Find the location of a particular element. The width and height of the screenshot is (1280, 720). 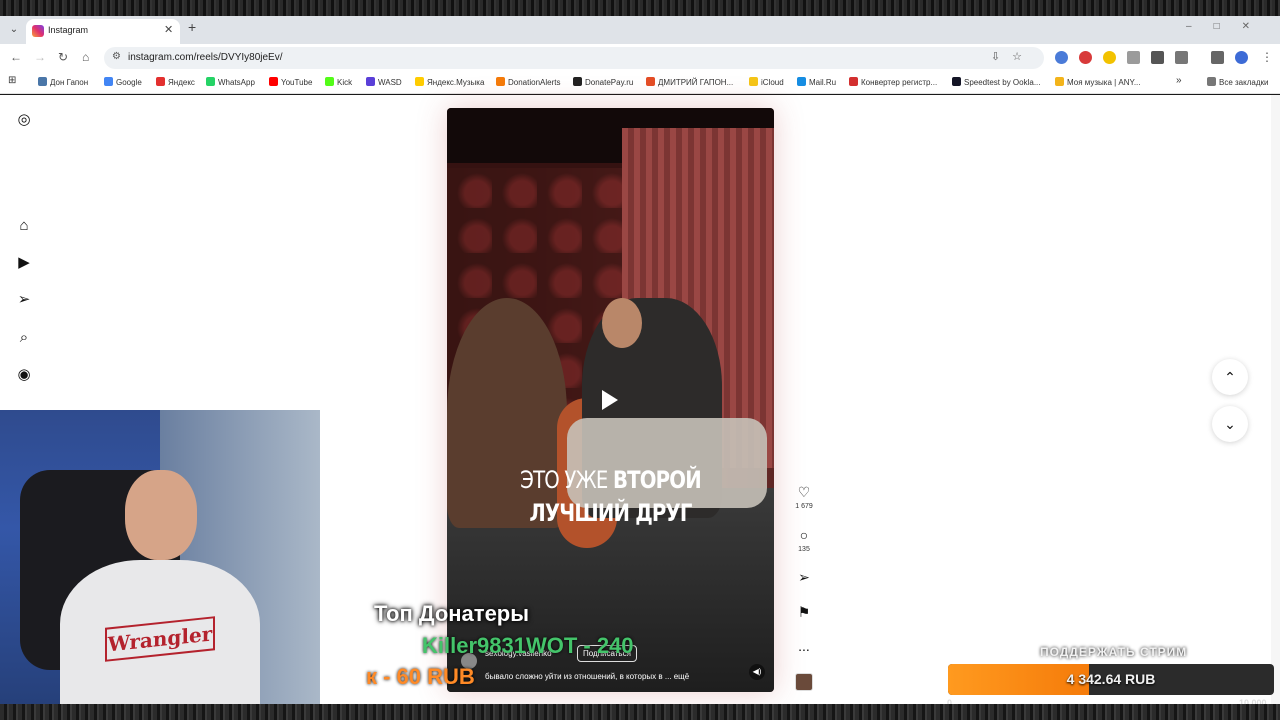

next-reel-button: ⌄ is located at coordinates (1230, 424).